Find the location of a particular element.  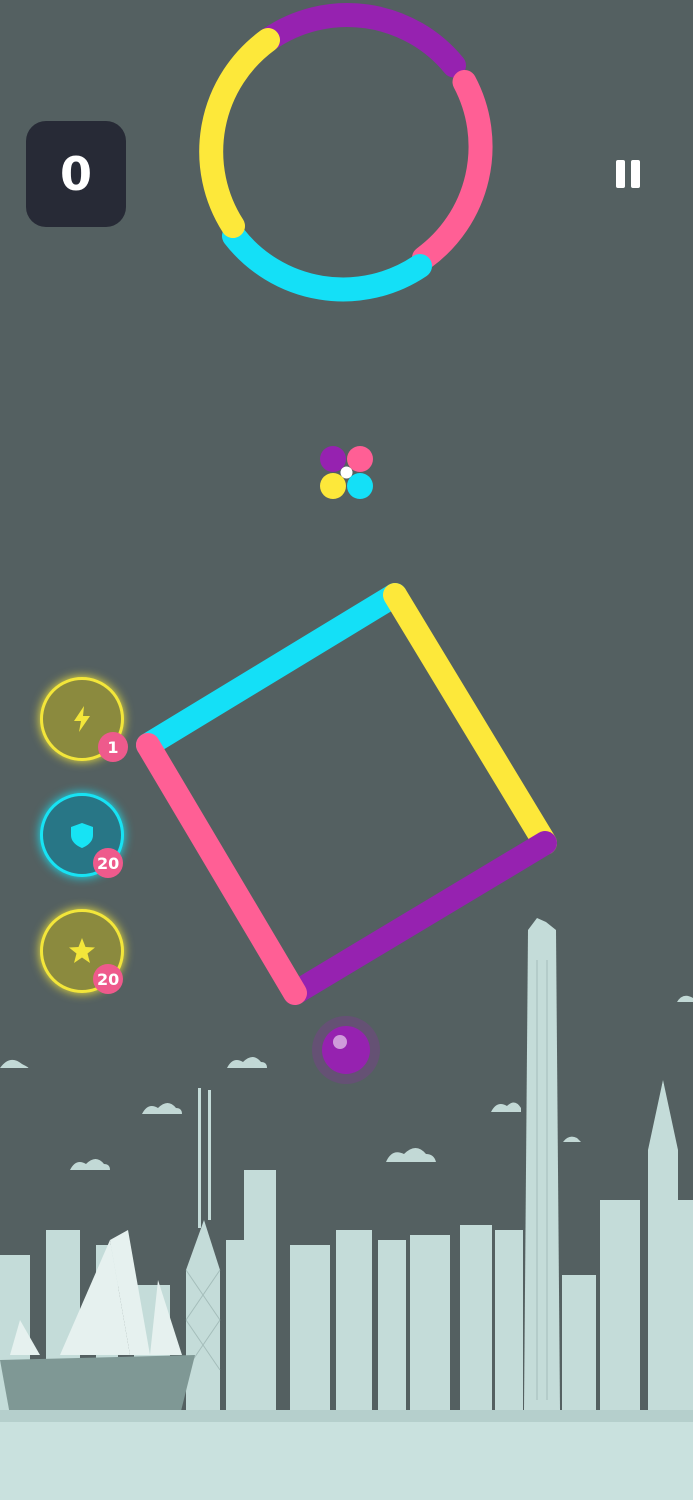

color-switcher-cyan is located at coordinates (360, 486).